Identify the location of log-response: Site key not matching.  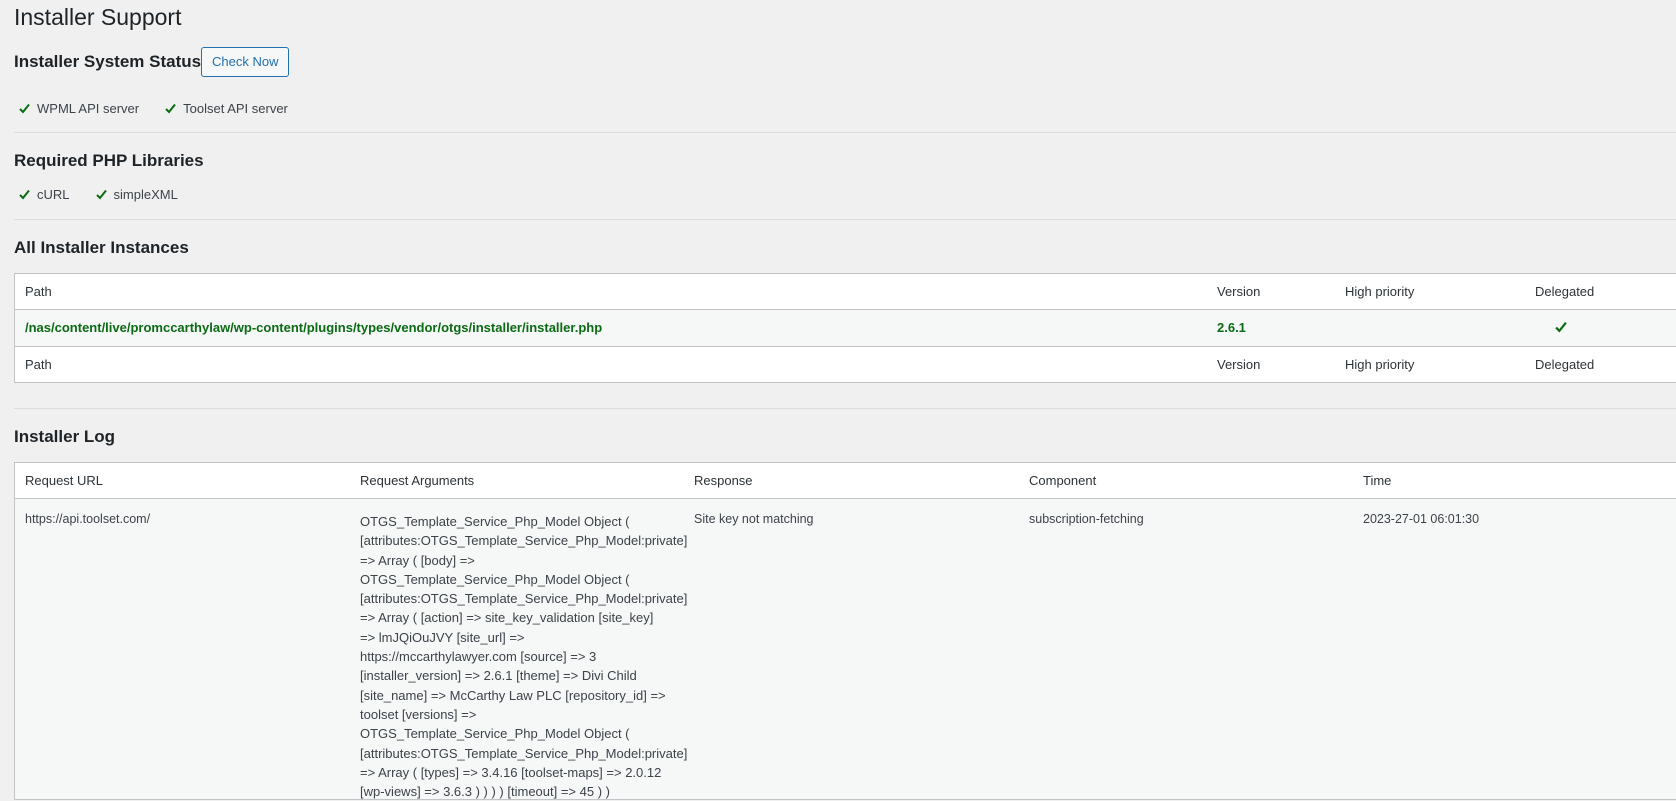
(754, 519).